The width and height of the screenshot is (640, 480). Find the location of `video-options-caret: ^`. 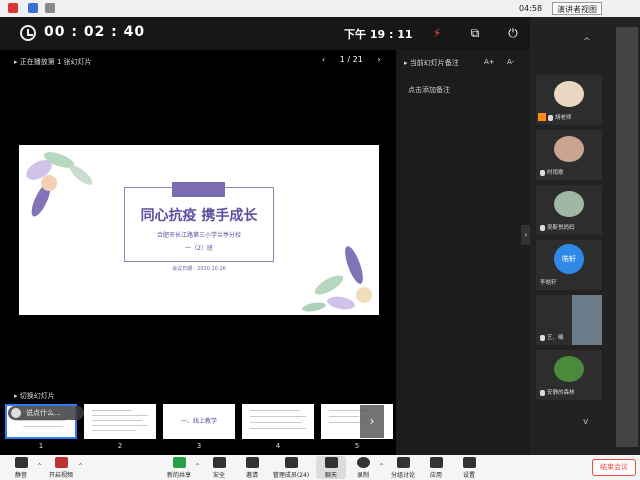

video-options-caret: ^ is located at coordinates (80, 466).